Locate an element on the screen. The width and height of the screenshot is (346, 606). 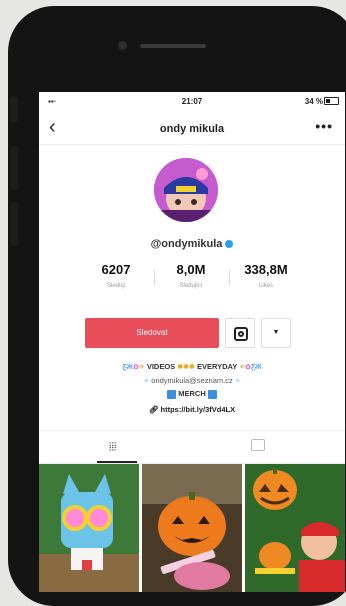
link-icon: 🔗︎ is located at coordinates (153, 409).